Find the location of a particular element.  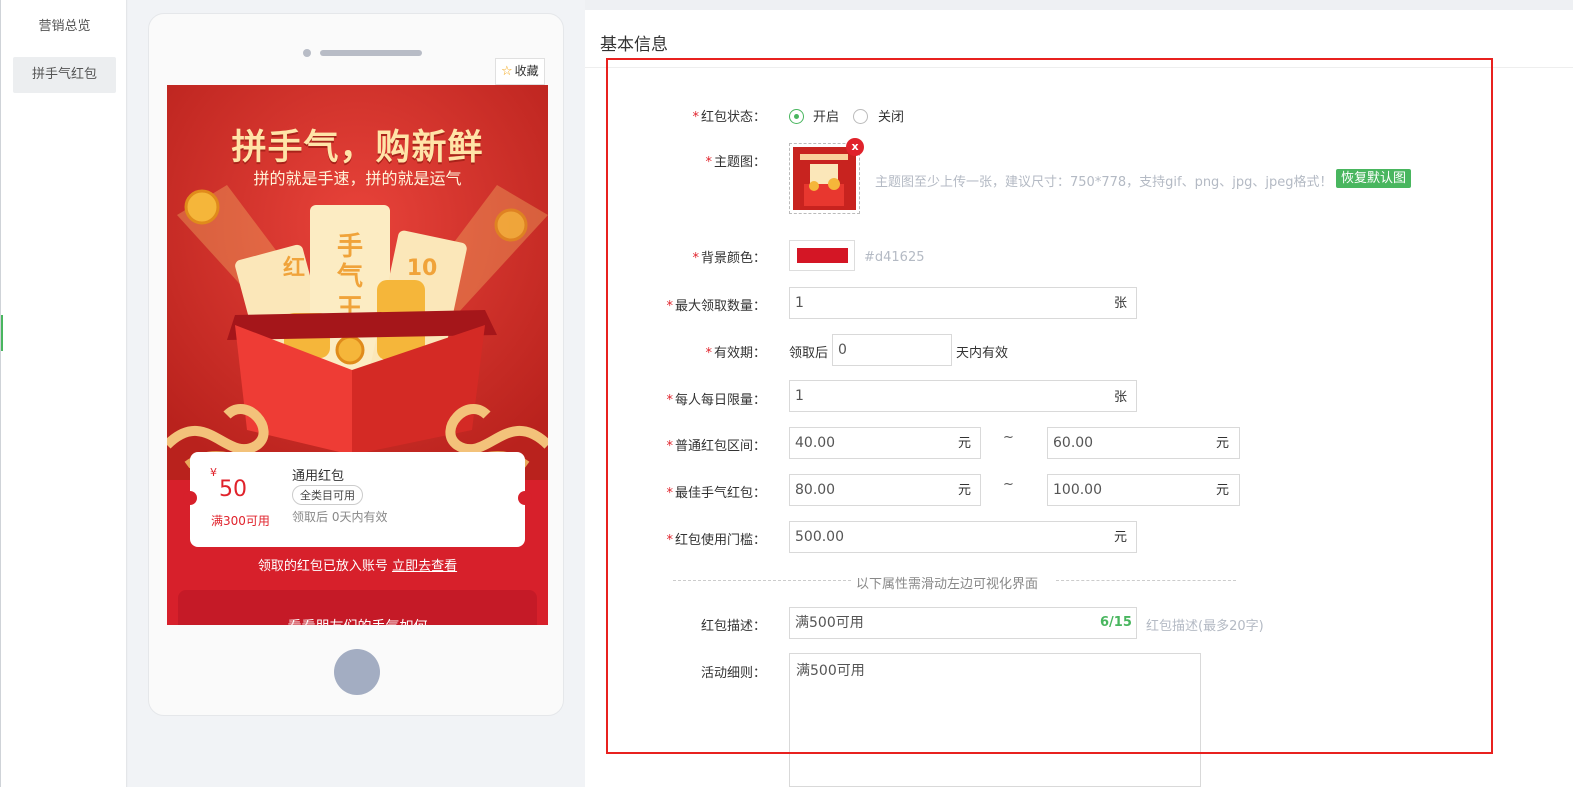

normal-range-max-input: 60.00 is located at coordinates (1143, 443).